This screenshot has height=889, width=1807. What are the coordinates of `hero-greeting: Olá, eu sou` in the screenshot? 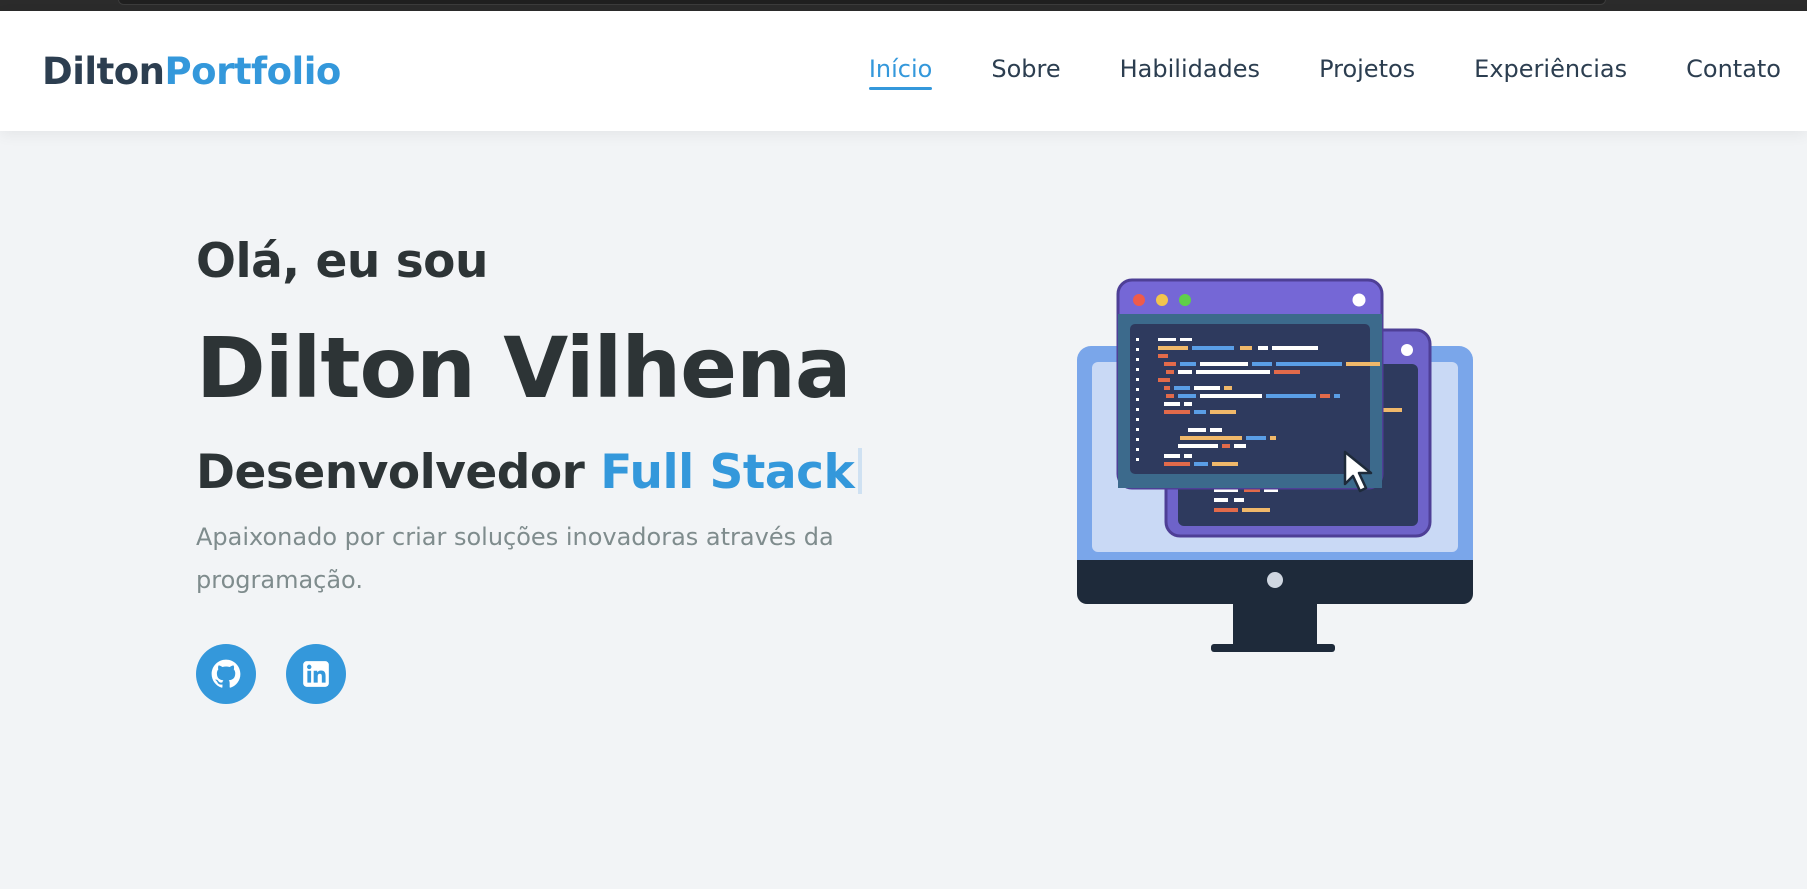 It's located at (342, 261).